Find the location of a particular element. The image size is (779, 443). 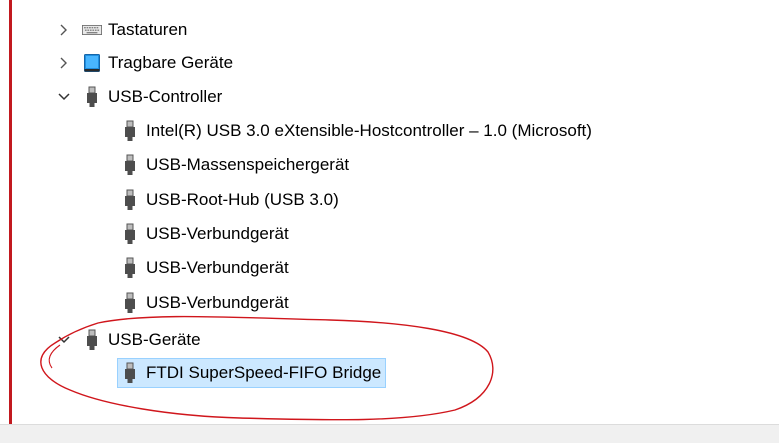

tree-leaf-label: USB-Root-Hub (USB 3.0) is located at coordinates (242, 199).